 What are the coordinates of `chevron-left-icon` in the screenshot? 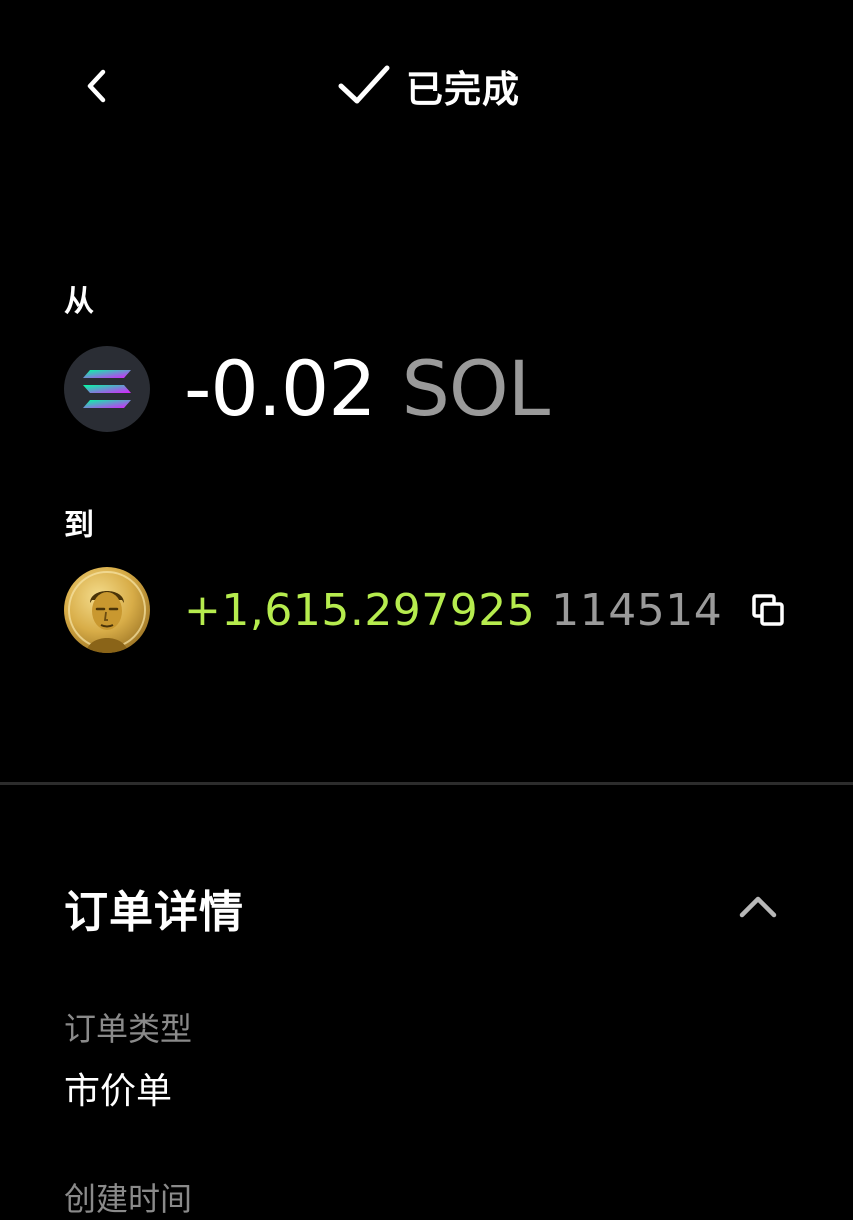 It's located at (96, 86).